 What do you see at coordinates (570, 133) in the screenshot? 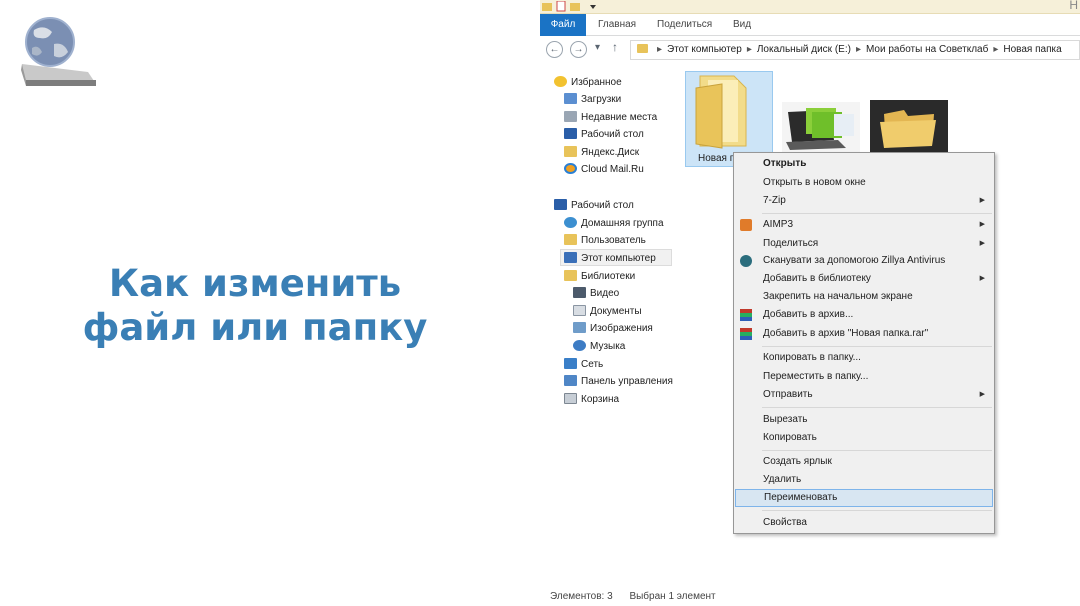
I see `desktop-icon` at bounding box center [570, 133].